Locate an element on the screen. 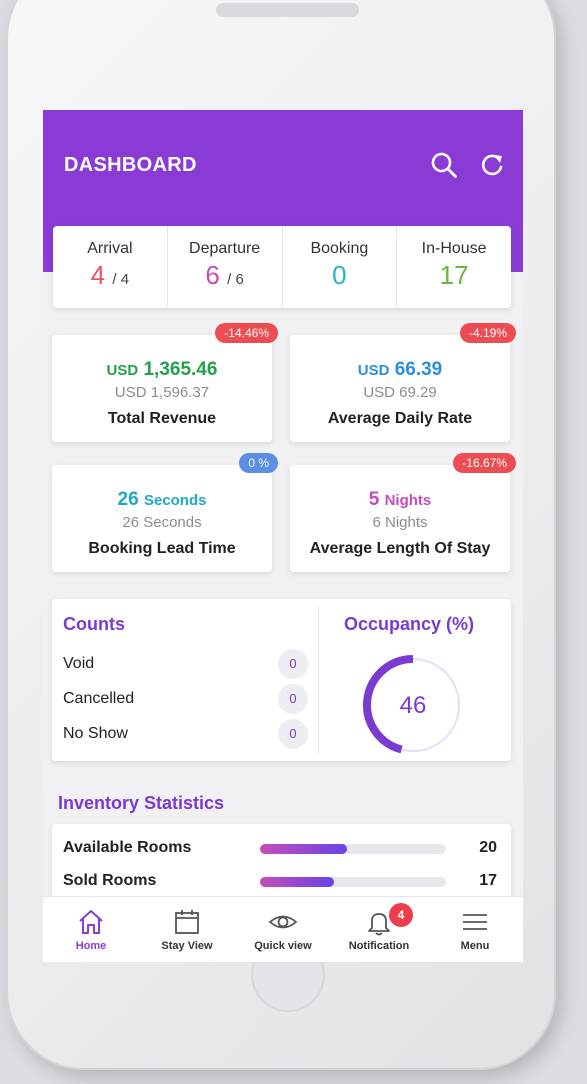 The width and height of the screenshot is (587, 1084). change-badge: -4.19% is located at coordinates (487, 333).